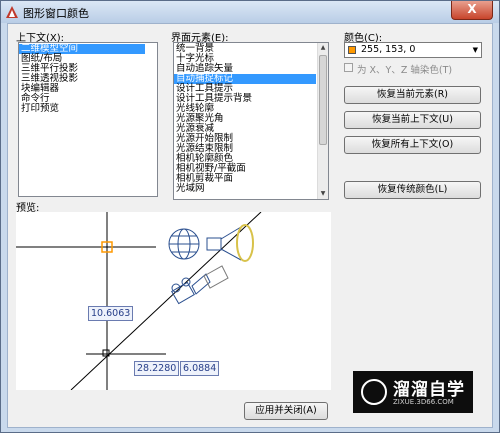 This screenshot has width=500, height=433. I want to click on tint-axes-label: 为 X、Y、Z 轴染色(T), so click(405, 70).